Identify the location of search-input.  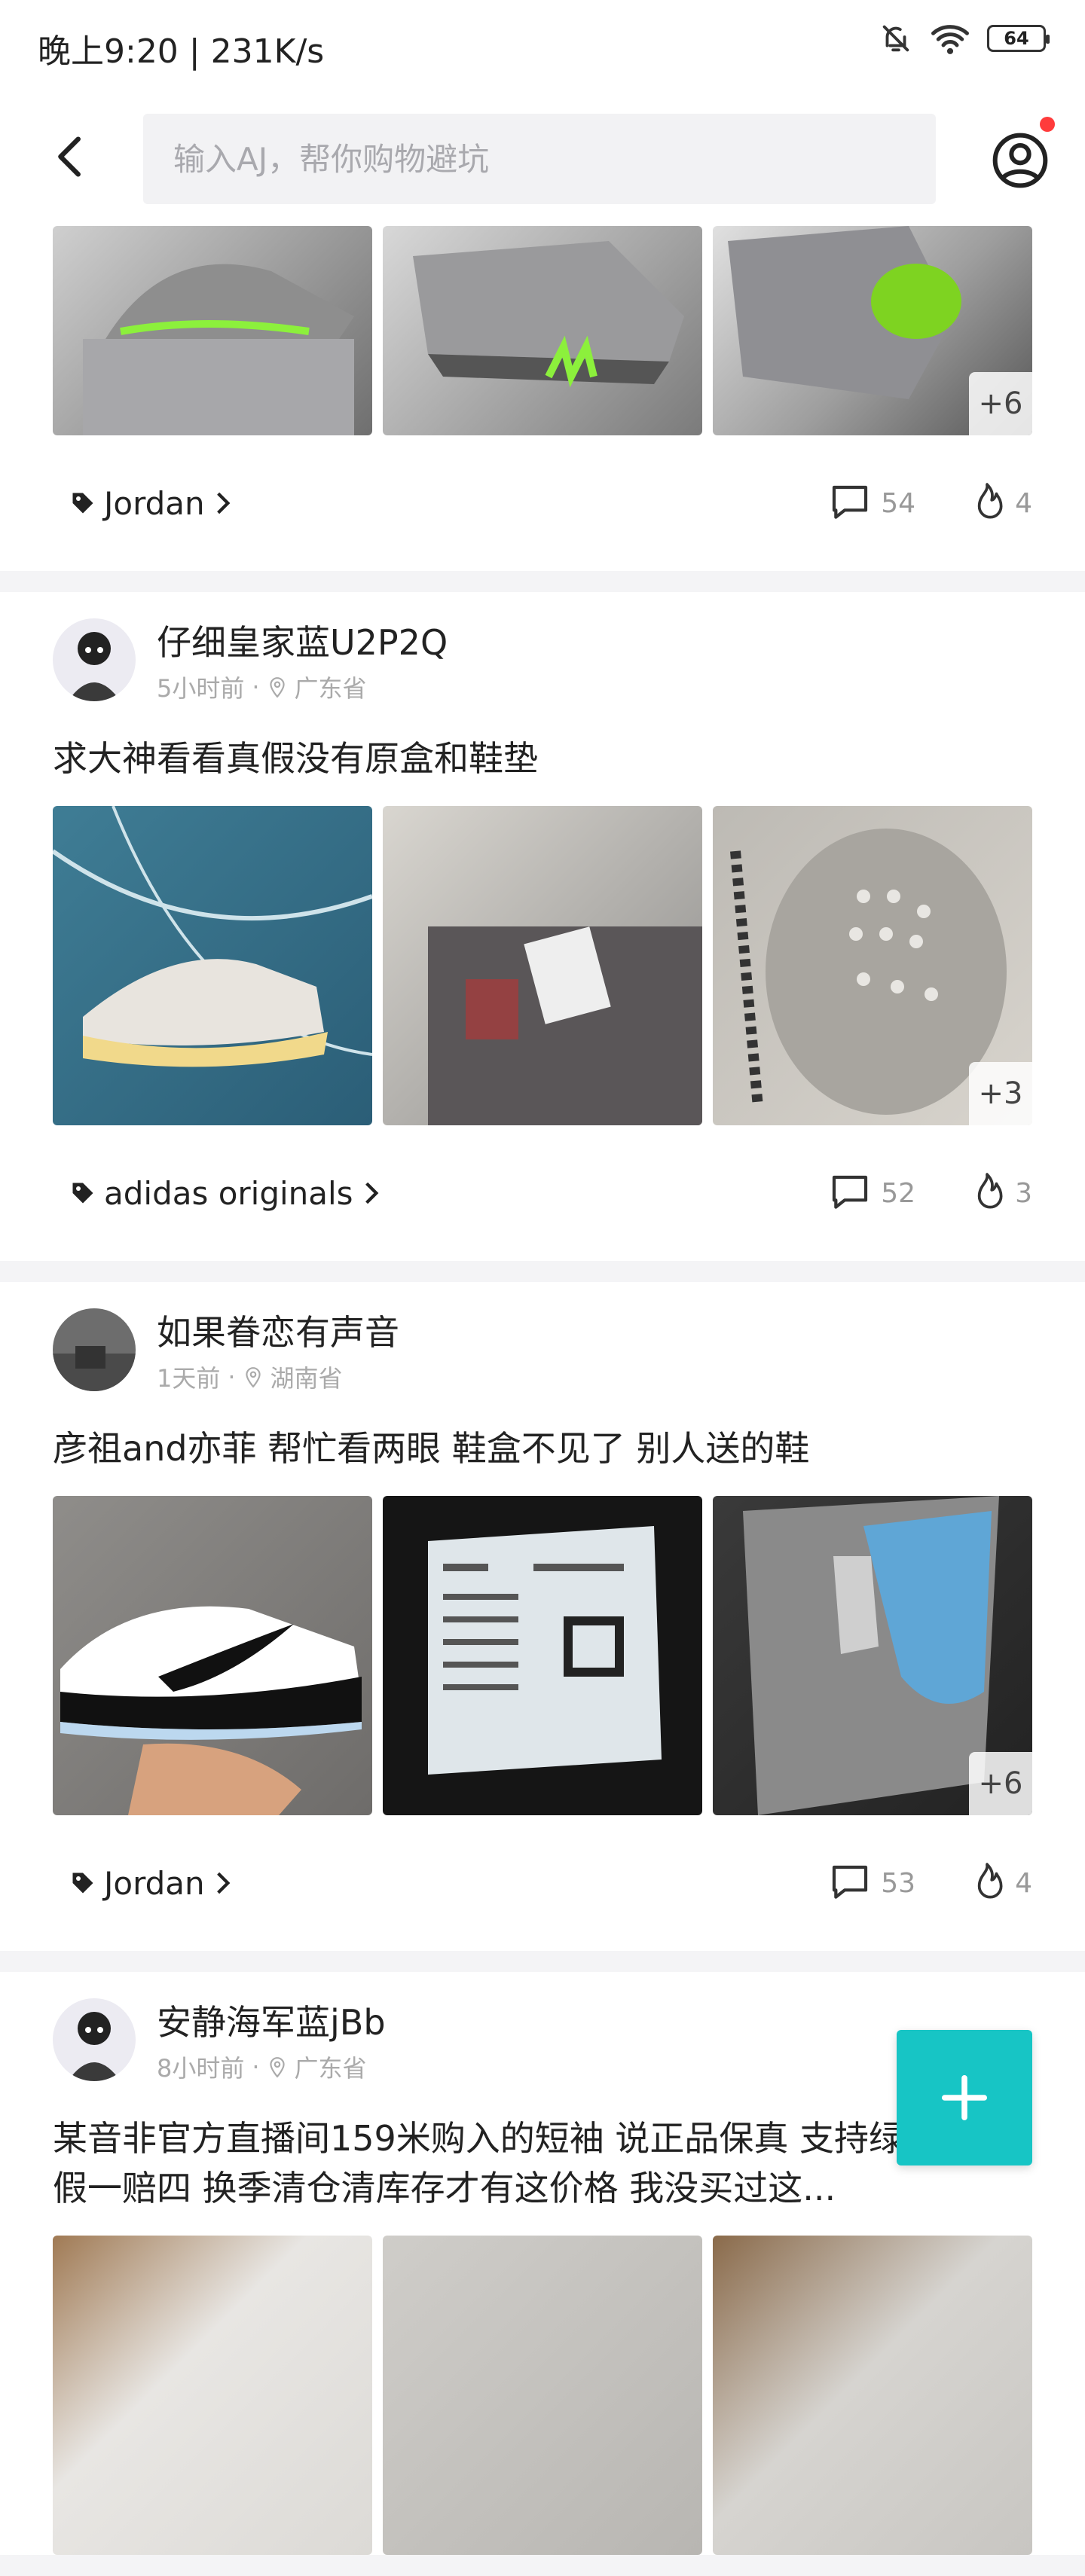
(554, 159).